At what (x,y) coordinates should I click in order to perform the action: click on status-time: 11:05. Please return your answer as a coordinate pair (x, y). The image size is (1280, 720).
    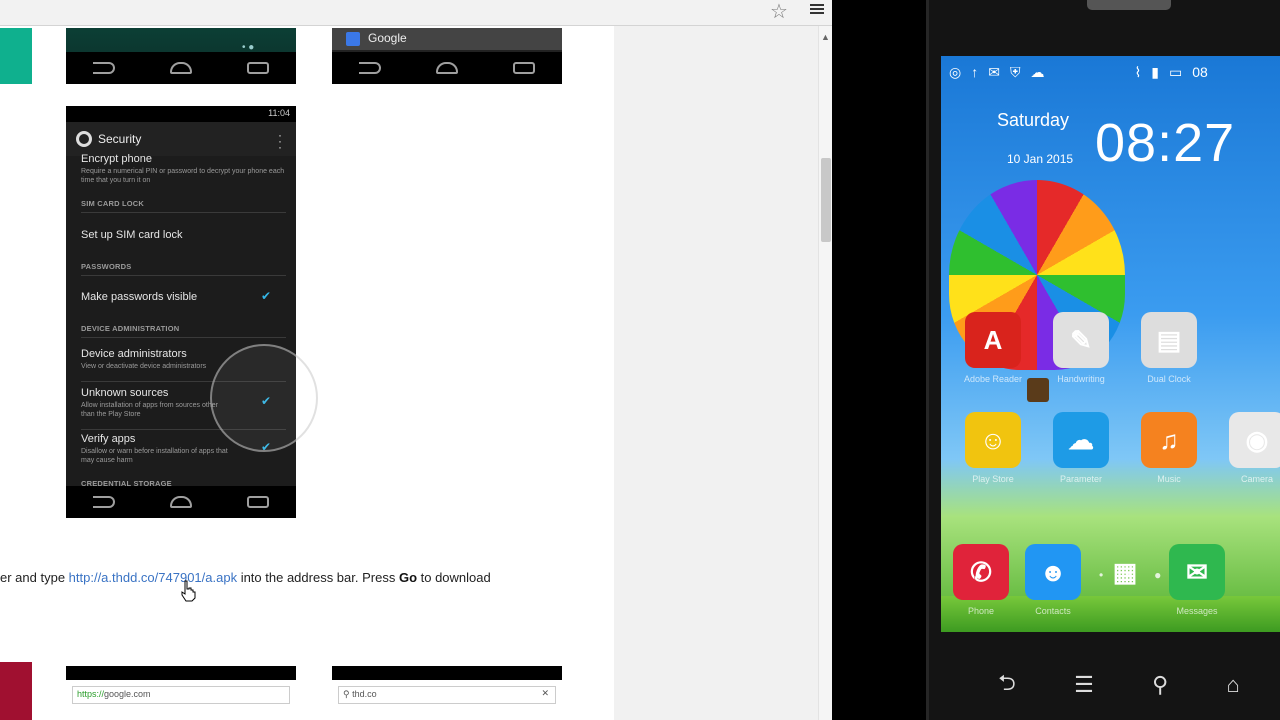
    Looking at the image, I should click on (279, 672).